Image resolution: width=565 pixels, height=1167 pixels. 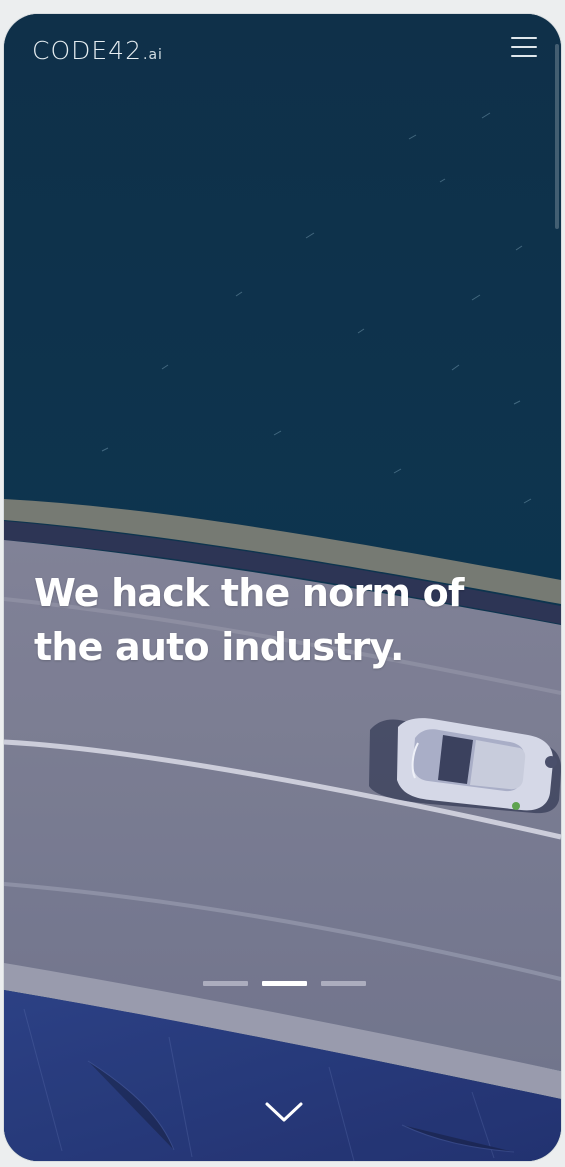 I want to click on page-scrollbar, so click(x=557, y=136).